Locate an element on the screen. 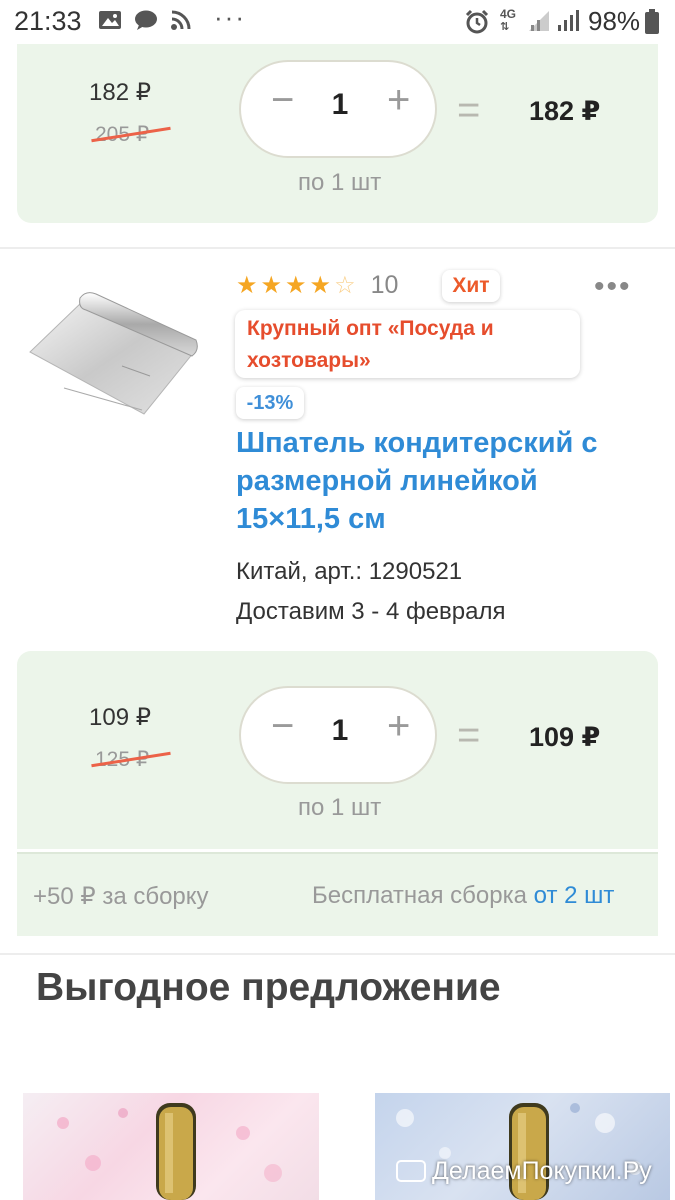 The image size is (675, 1200). battery-icon is located at coordinates (652, 24).